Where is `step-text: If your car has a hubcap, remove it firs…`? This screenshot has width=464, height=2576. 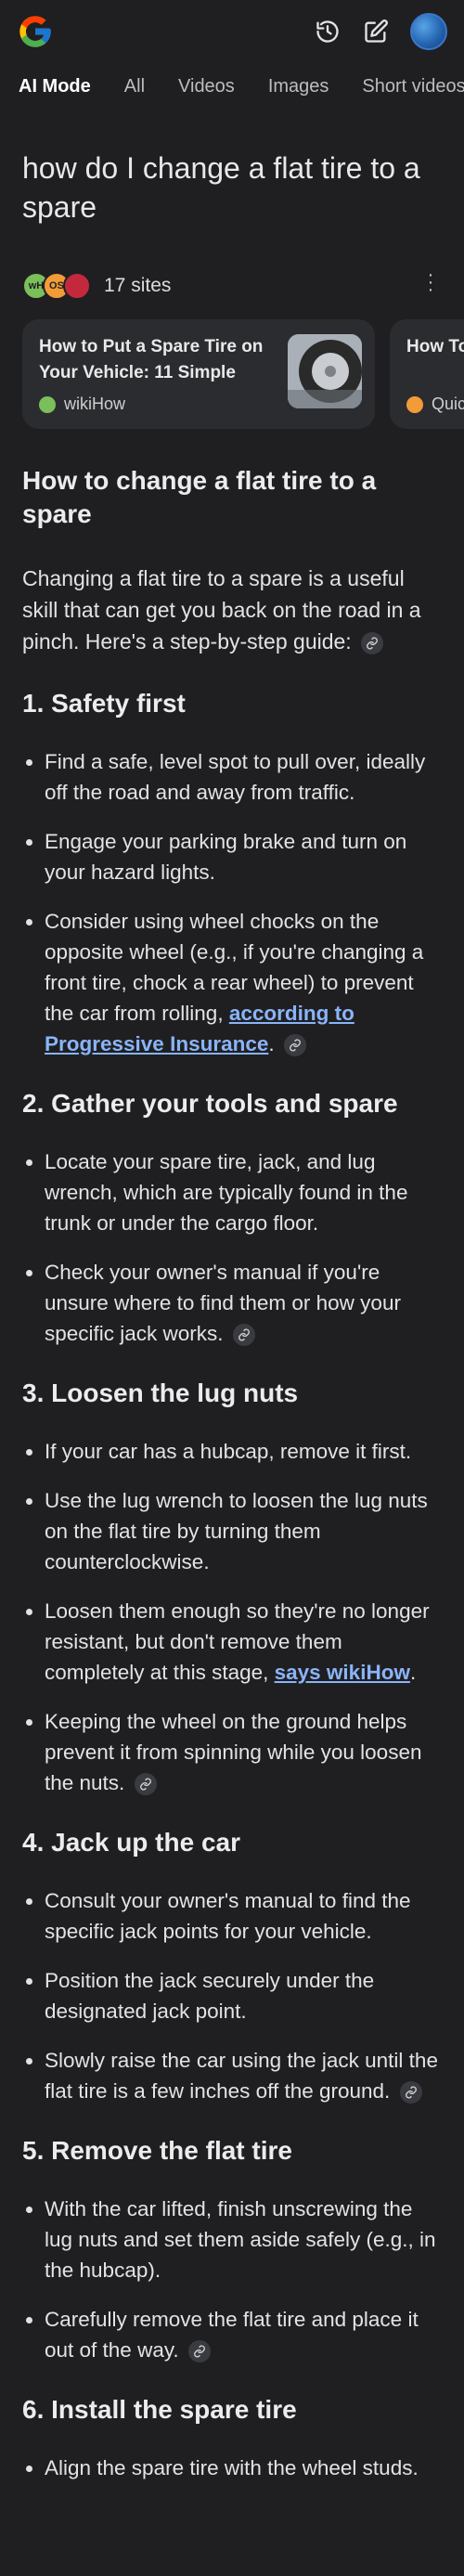 step-text: If your car has a hubcap, remove it firs… is located at coordinates (229, 1451).